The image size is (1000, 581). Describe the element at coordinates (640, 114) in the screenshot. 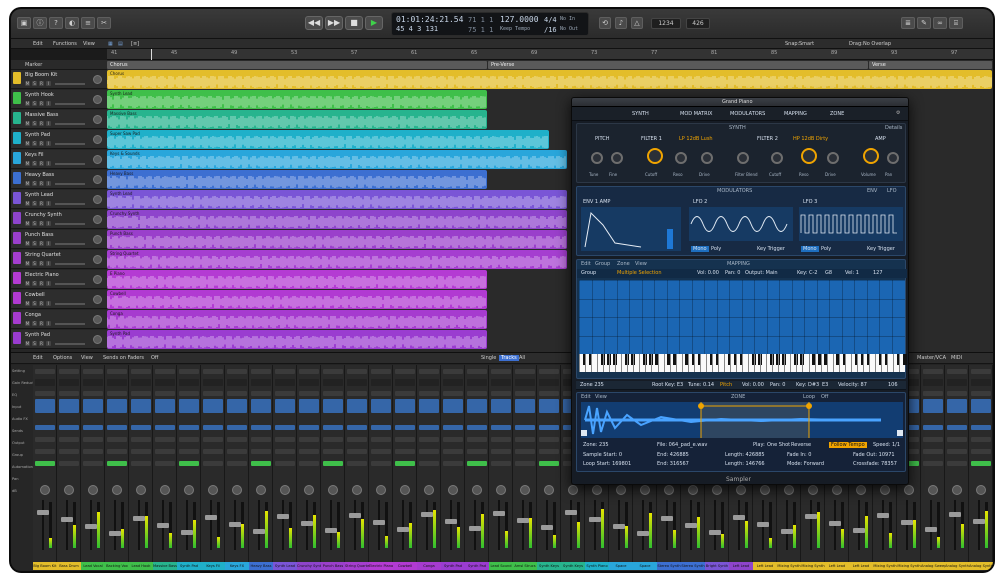

I see `tab-synth: SYNTH` at that location.